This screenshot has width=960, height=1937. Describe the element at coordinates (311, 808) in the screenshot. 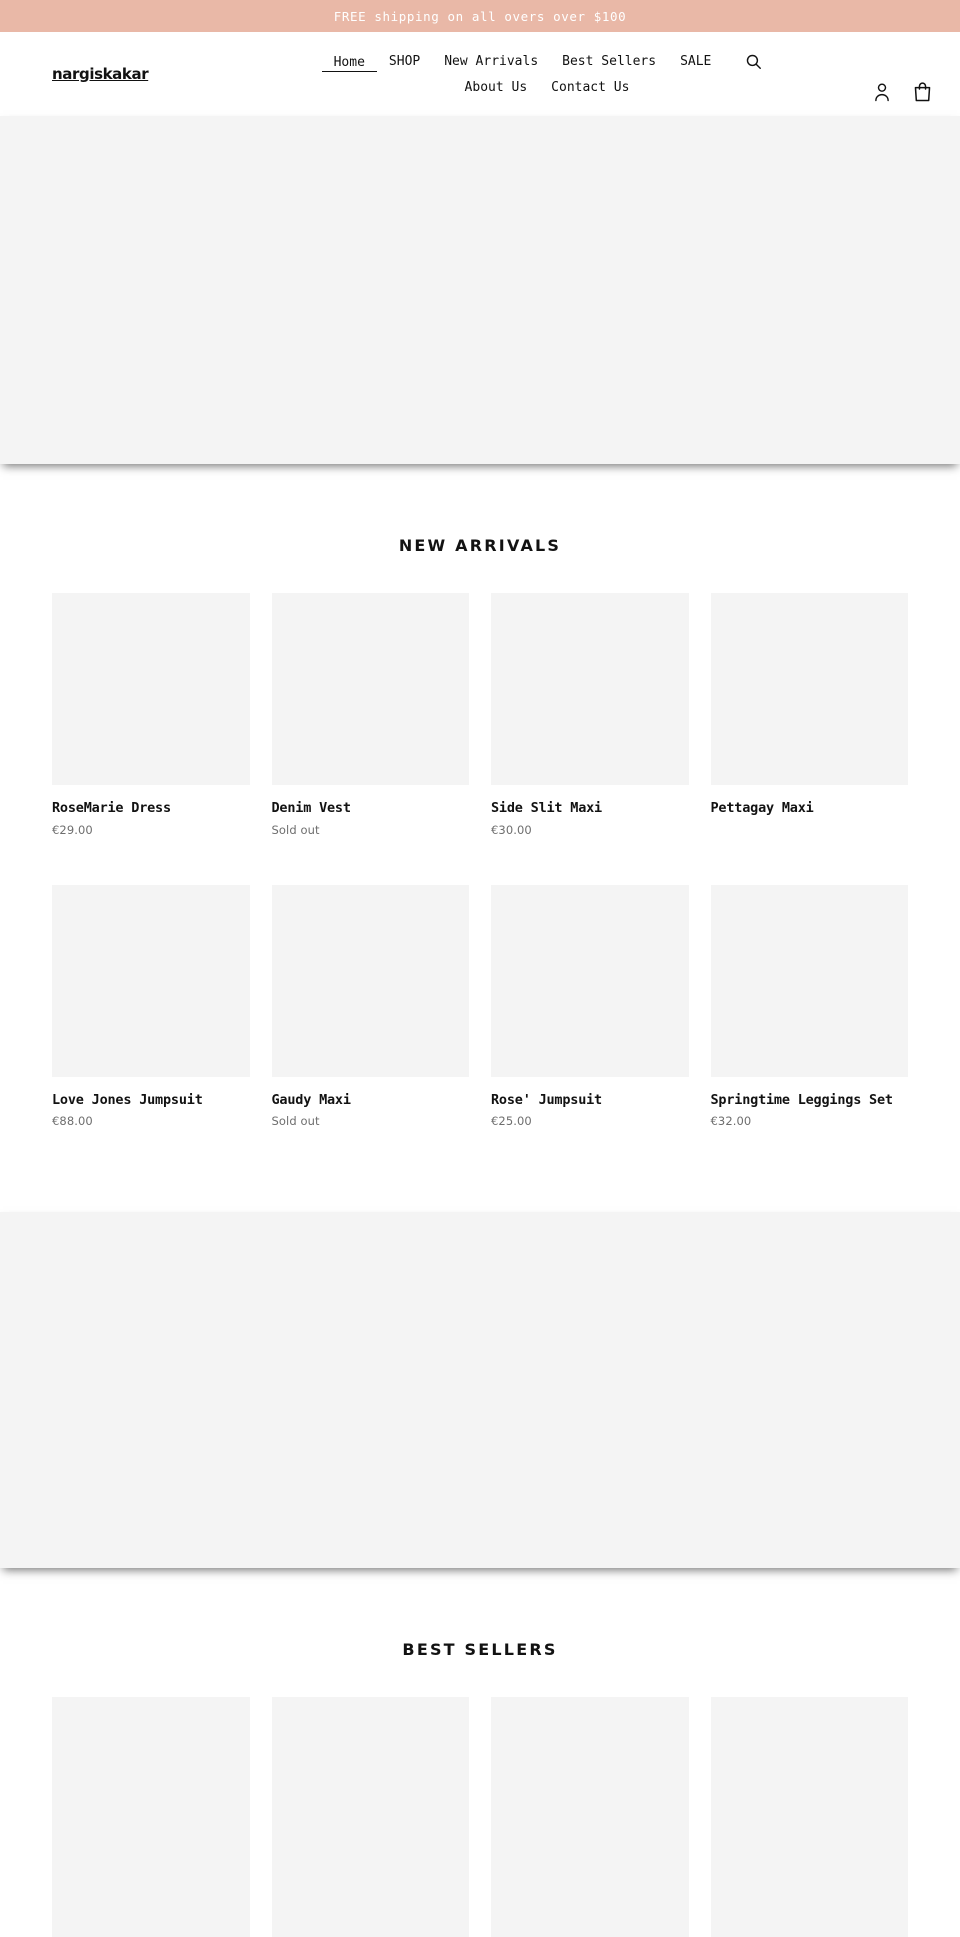

I see `product-title: Denim Vest` at that location.